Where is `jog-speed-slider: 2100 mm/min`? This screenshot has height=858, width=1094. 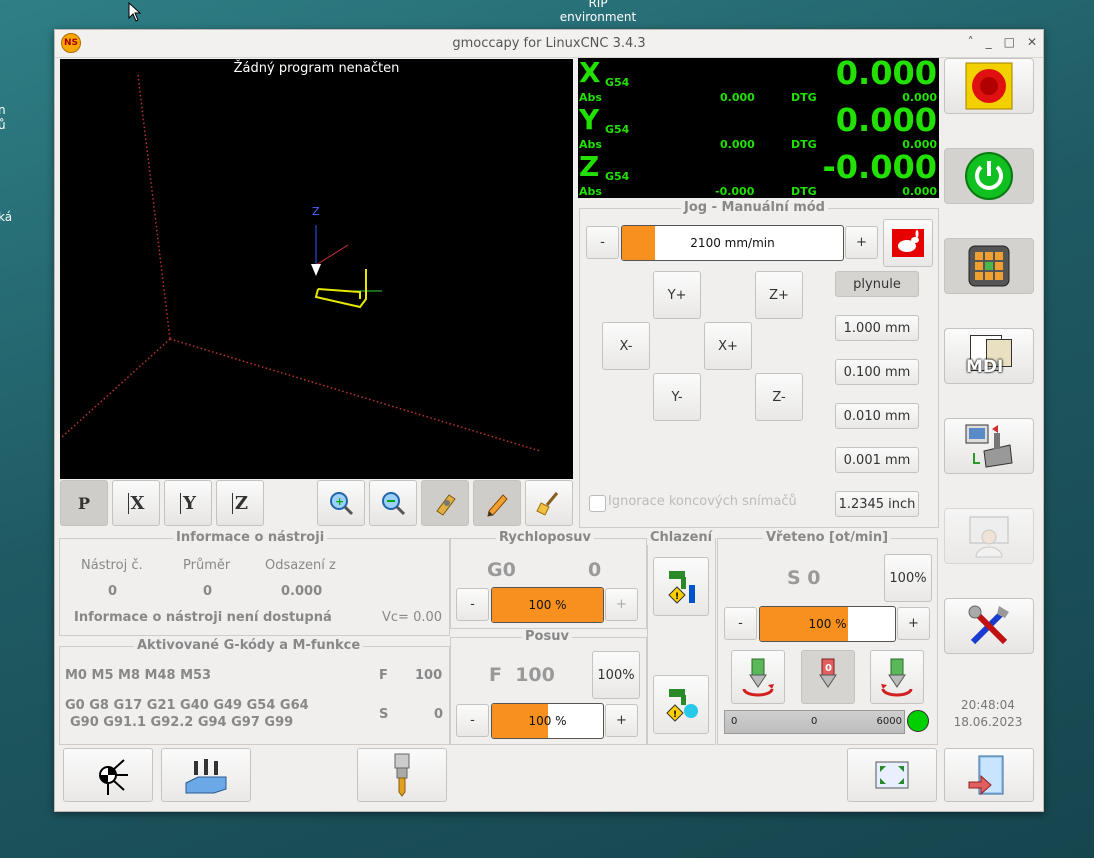 jog-speed-slider: 2100 mm/min is located at coordinates (732, 243).